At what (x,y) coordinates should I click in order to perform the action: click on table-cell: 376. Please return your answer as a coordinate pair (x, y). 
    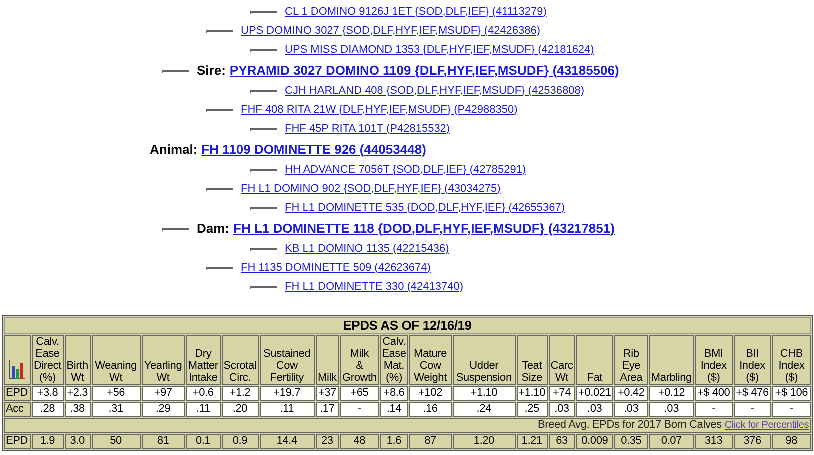
    Looking at the image, I should click on (753, 441).